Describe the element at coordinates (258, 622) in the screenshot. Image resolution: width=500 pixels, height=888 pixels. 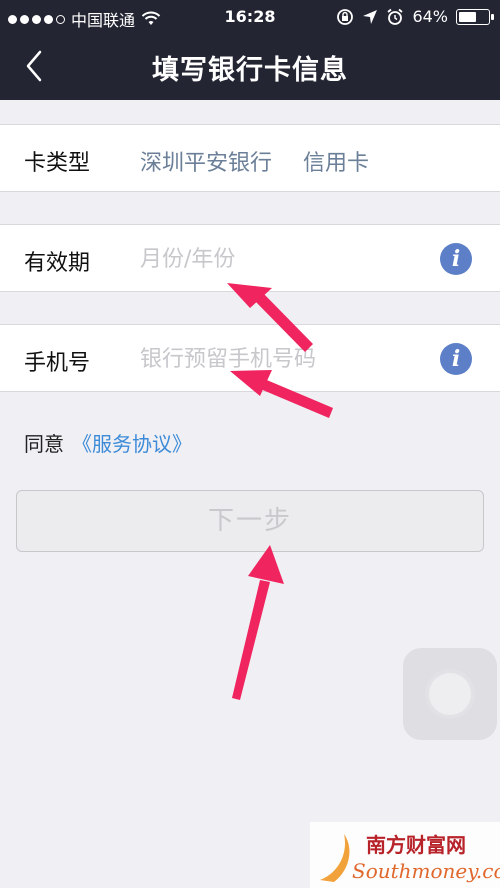
I see `annotation-arrow-next` at that location.